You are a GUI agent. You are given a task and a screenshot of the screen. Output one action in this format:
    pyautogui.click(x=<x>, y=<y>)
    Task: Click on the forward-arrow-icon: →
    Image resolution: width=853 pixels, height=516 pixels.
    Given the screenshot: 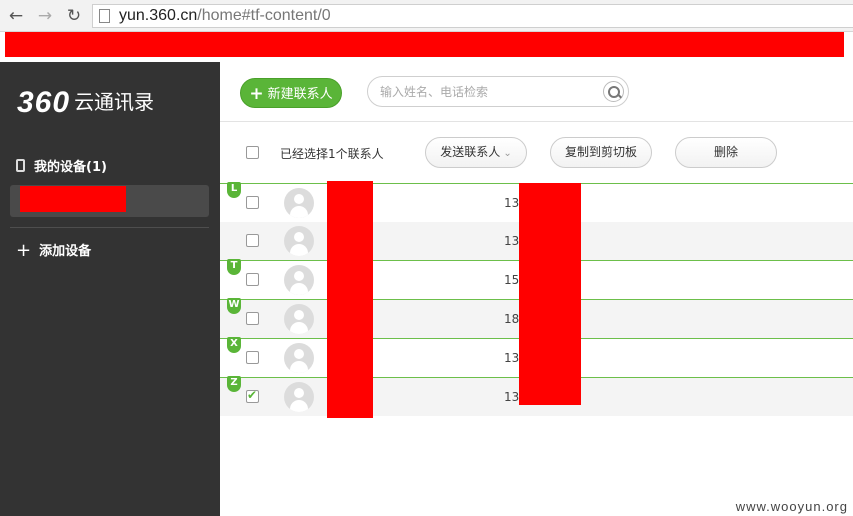 What is the action you would take?
    pyautogui.click(x=45, y=16)
    